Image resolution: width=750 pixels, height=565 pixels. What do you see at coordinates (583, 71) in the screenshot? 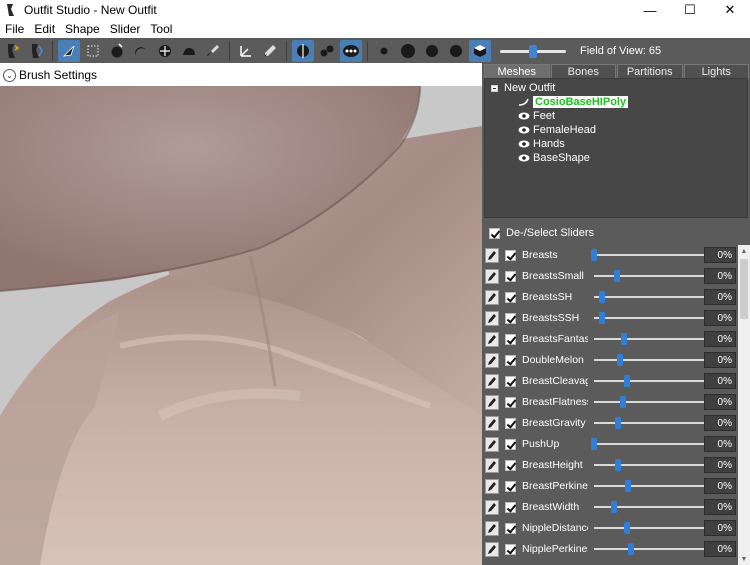
I see `tab-bones: Bones` at bounding box center [583, 71].